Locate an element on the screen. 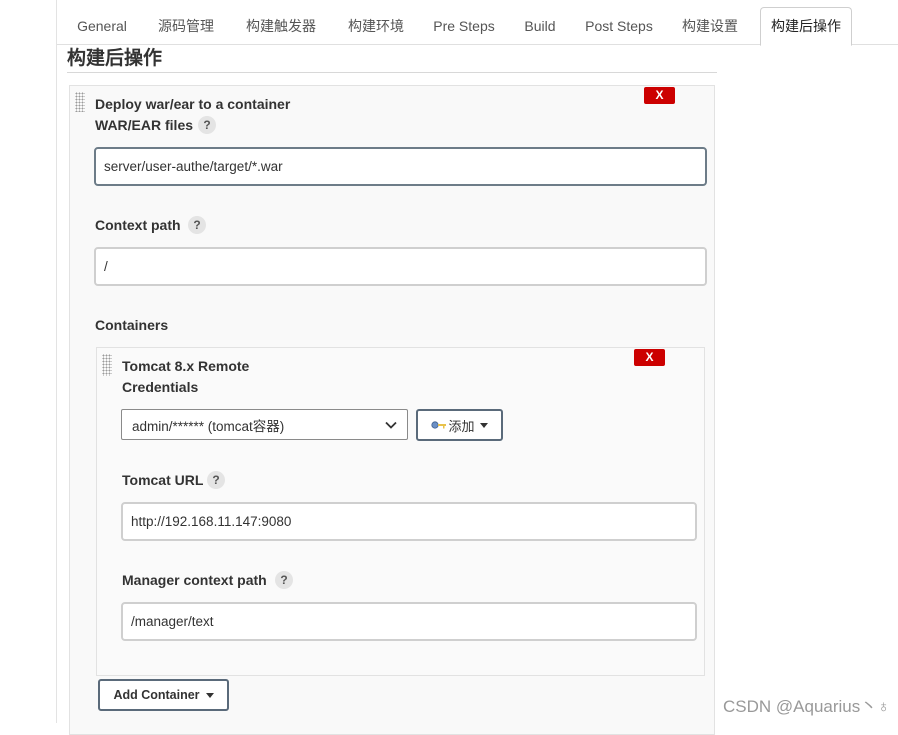 The width and height of the screenshot is (898, 735). war-files-label: WAR/EAR files is located at coordinates (144, 125).